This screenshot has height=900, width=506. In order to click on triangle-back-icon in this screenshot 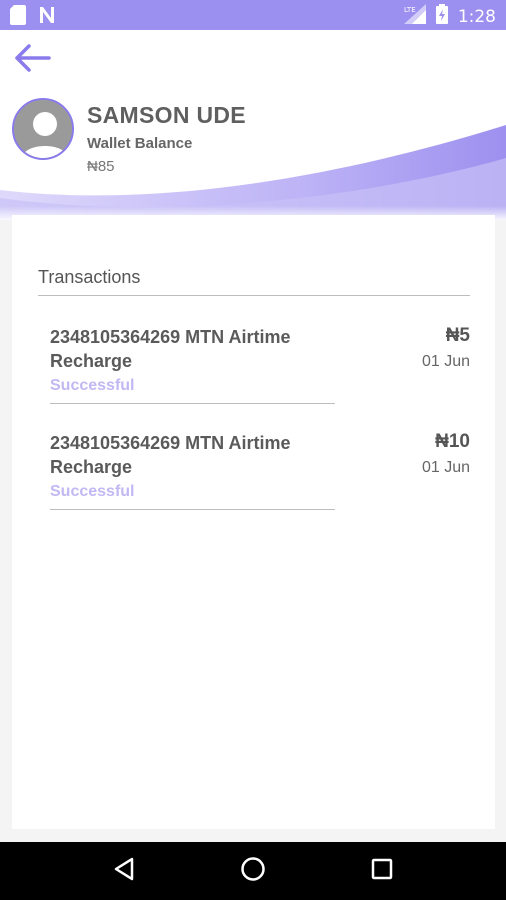, I will do `click(124, 871)`.